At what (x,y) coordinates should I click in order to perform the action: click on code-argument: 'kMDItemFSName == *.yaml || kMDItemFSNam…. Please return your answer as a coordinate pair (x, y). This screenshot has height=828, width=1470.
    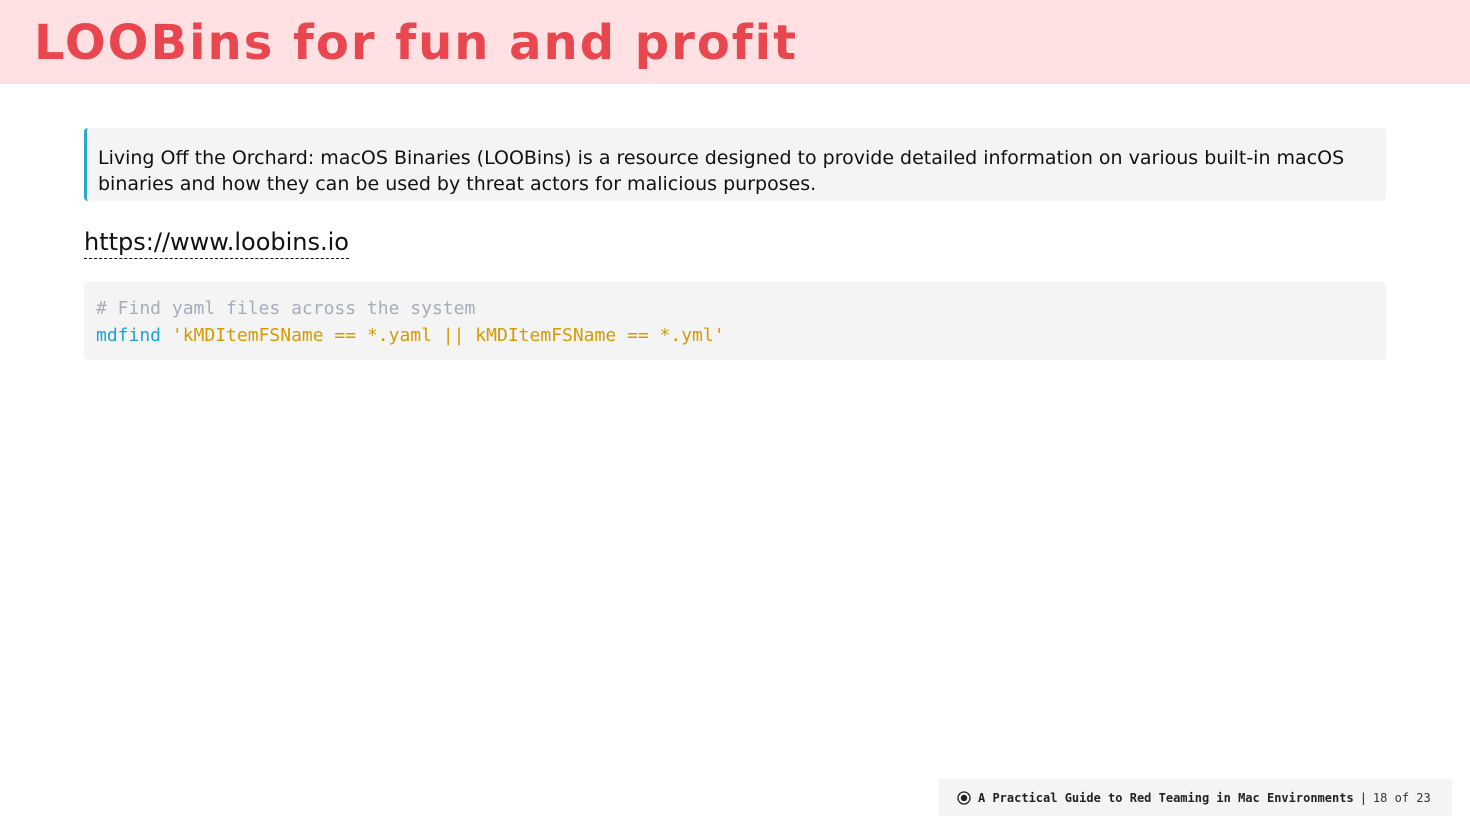
    Looking at the image, I should click on (448, 335).